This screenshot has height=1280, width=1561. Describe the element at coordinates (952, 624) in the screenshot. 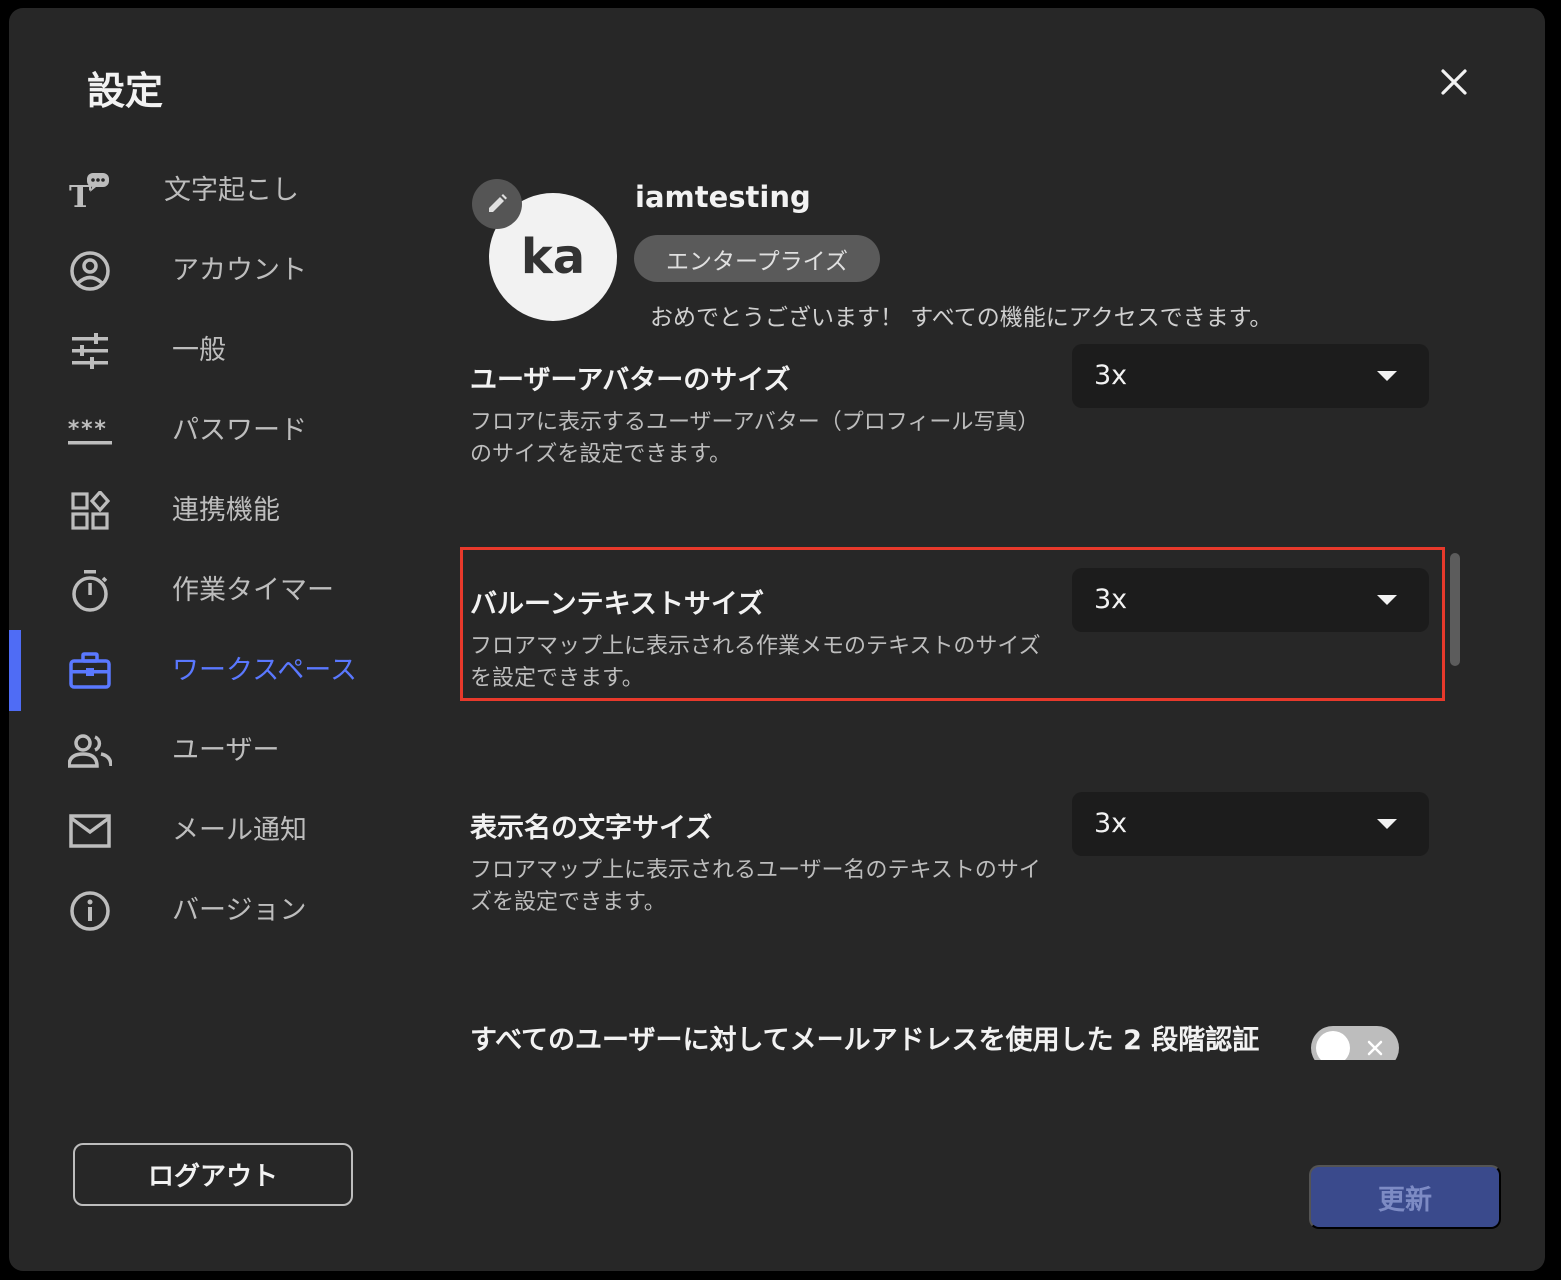

I see `highlight-box` at that location.